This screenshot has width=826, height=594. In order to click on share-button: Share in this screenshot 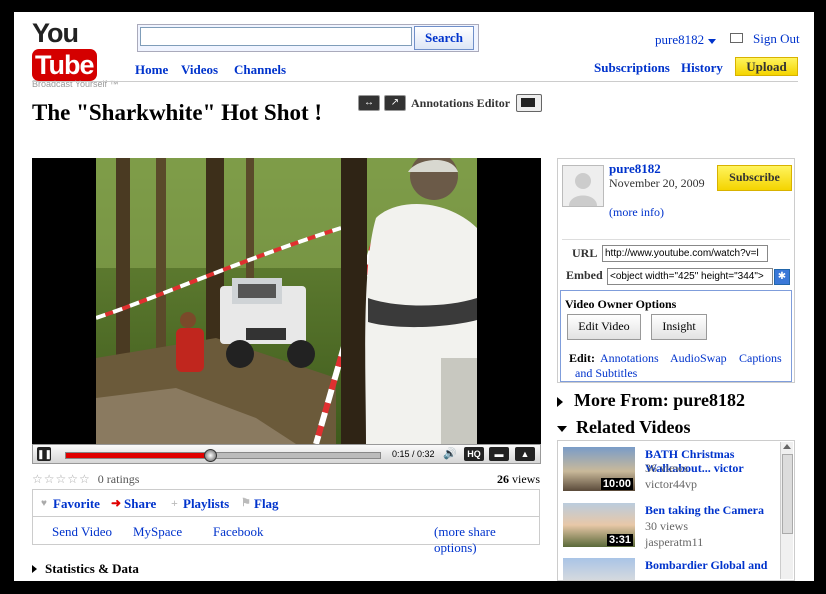, I will do `click(140, 504)`.